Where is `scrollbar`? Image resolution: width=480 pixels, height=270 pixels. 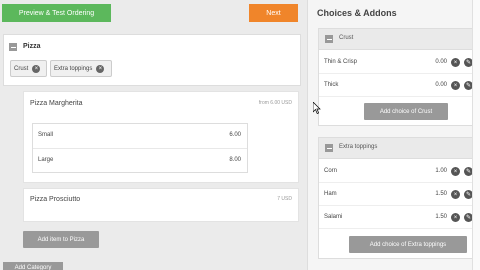
scrollbar is located at coordinates (476, 135).